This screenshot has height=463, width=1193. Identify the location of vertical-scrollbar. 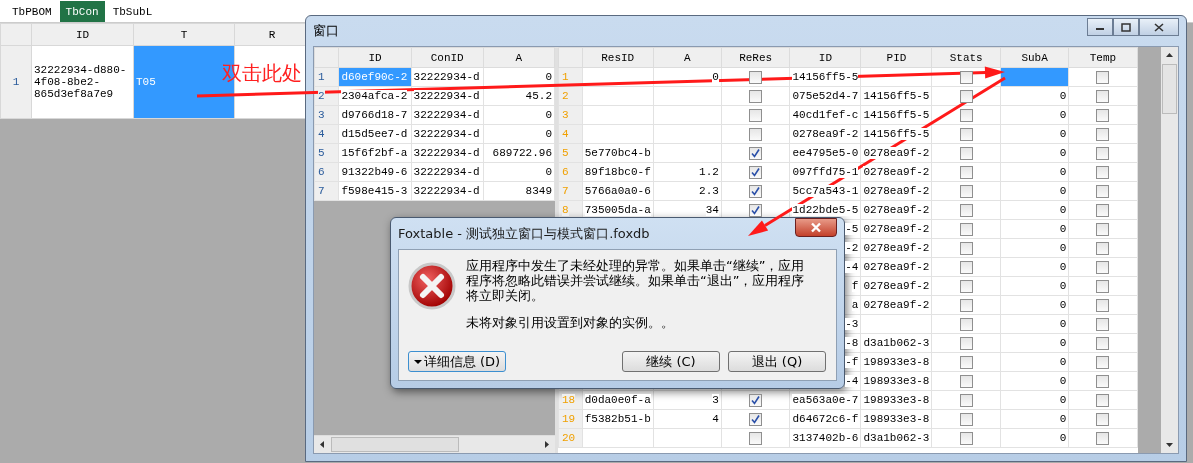
(1169, 250).